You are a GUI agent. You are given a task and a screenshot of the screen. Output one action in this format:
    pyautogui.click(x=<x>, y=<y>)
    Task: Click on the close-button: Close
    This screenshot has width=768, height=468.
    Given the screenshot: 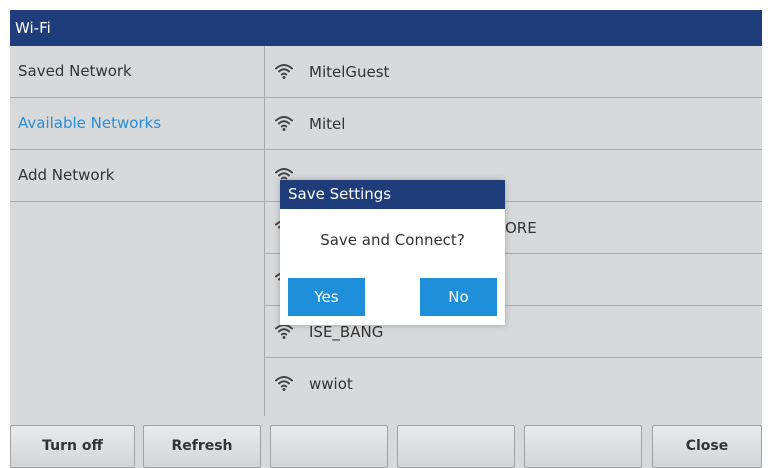 What is the action you would take?
    pyautogui.click(x=707, y=446)
    